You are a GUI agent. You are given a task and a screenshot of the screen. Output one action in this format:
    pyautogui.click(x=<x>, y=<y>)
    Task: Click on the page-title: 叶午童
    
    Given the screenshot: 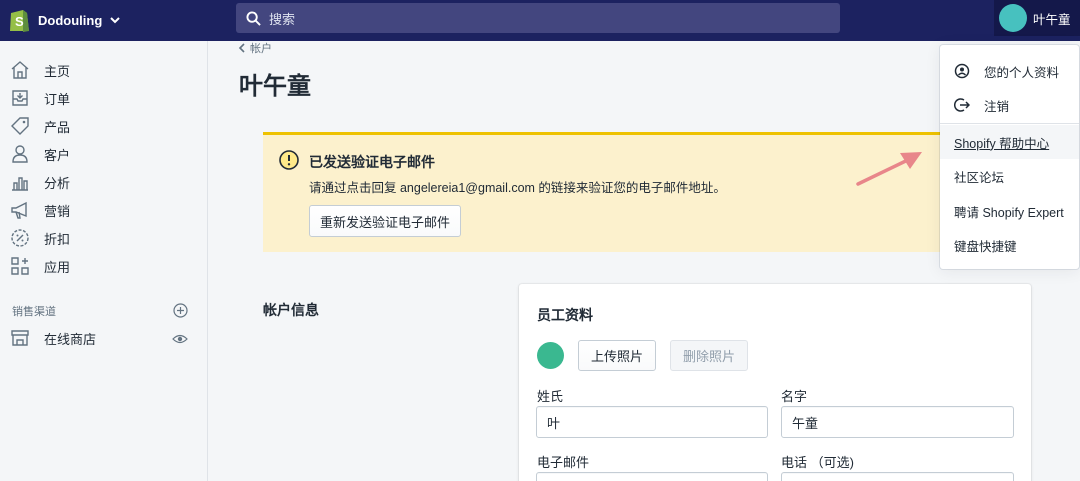 What is the action you would take?
    pyautogui.click(x=275, y=86)
    